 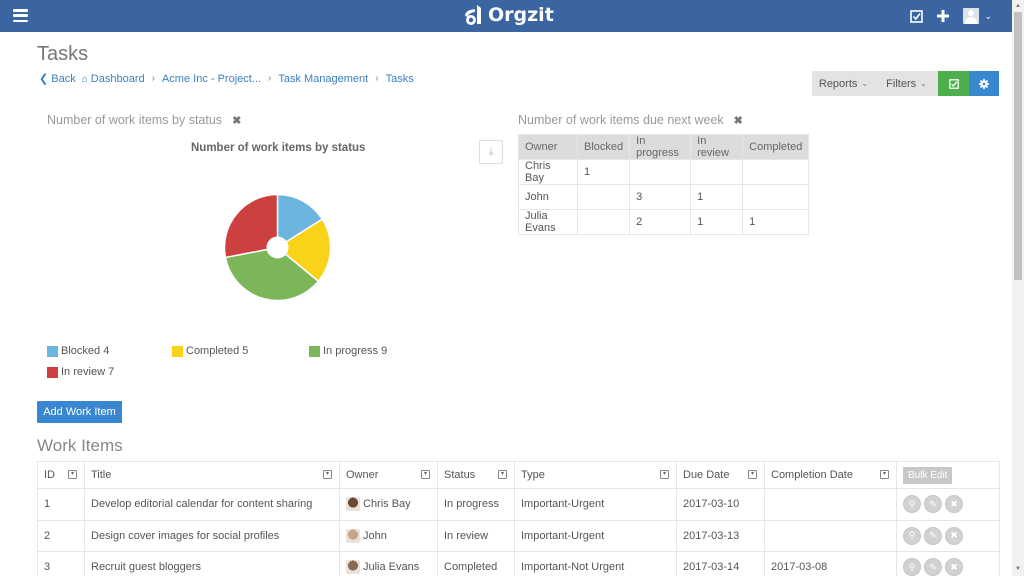 What do you see at coordinates (388, 567) in the screenshot?
I see `owner: Julia Evans` at bounding box center [388, 567].